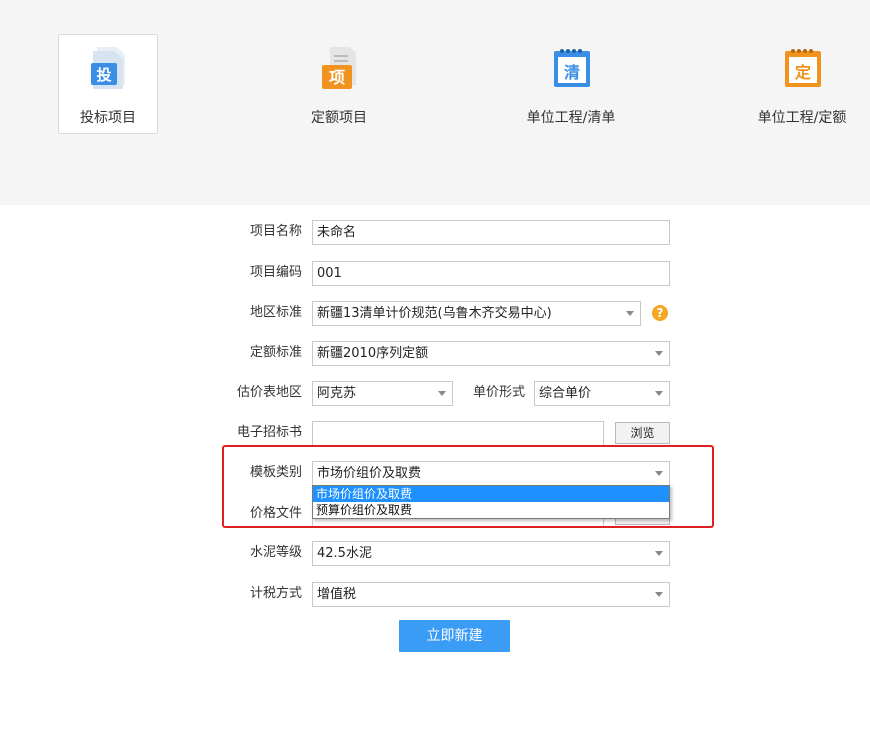 Image resolution: width=870 pixels, height=746 pixels. I want to click on quota-standard-value: 新疆2010序列定额, so click(373, 353).